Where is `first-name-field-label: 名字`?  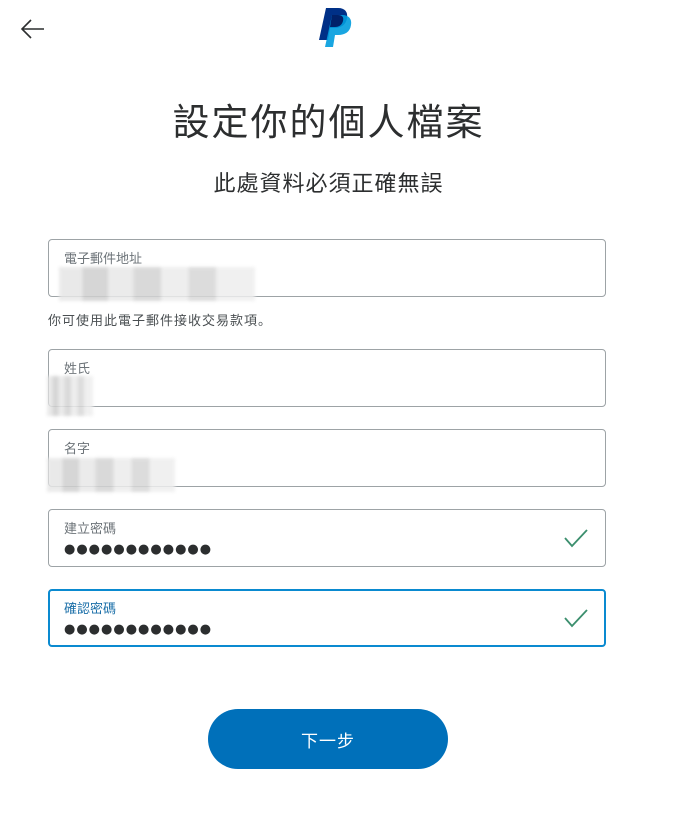 first-name-field-label: 名字 is located at coordinates (77, 449).